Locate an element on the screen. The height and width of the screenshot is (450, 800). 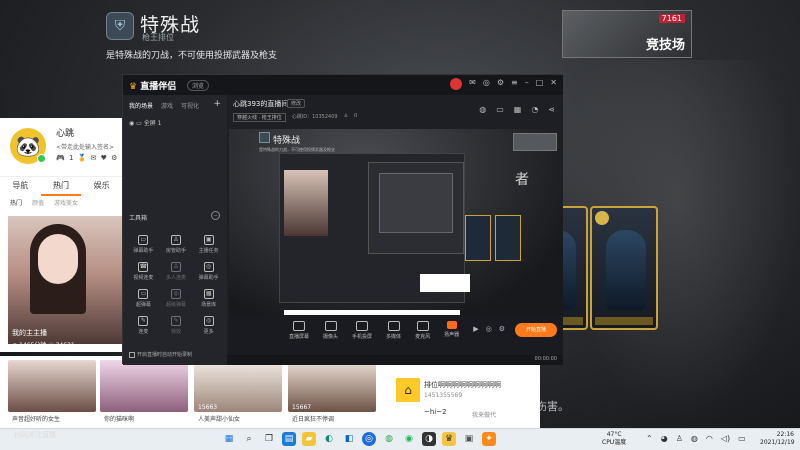
toolbox-item: ◎ 弹幕助手 is located at coordinates (208, 271).